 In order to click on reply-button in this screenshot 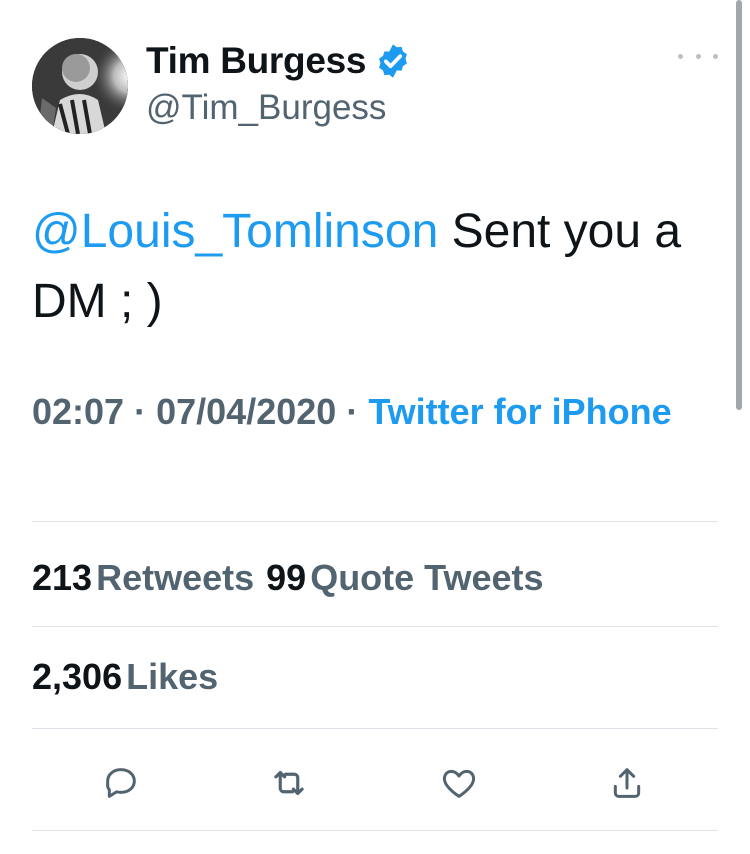, I will do `click(121, 783)`.